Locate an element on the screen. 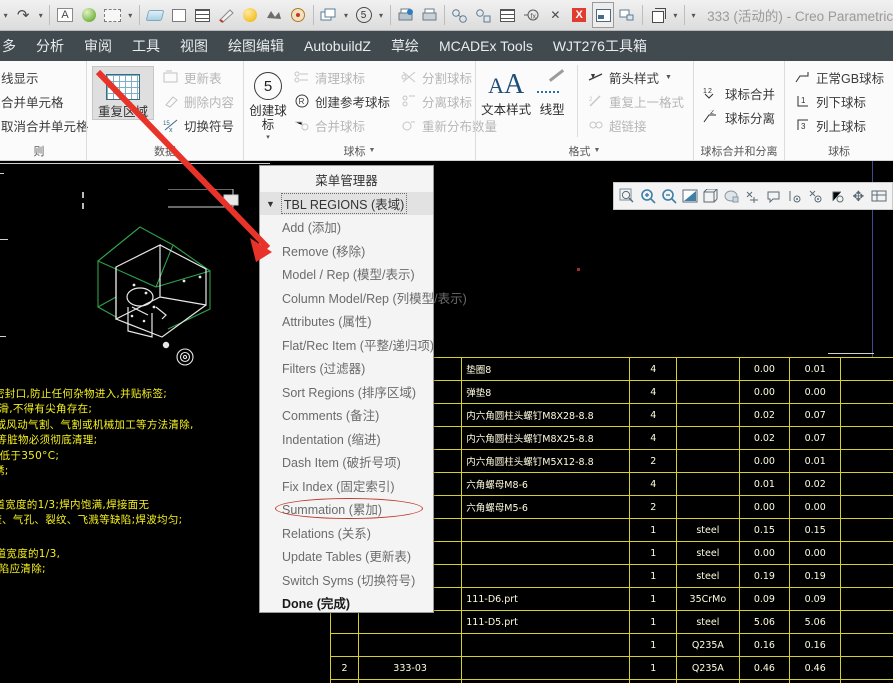 Image resolution: width=893 pixels, height=683 pixels. tab-review: 审阅 is located at coordinates (98, 46).